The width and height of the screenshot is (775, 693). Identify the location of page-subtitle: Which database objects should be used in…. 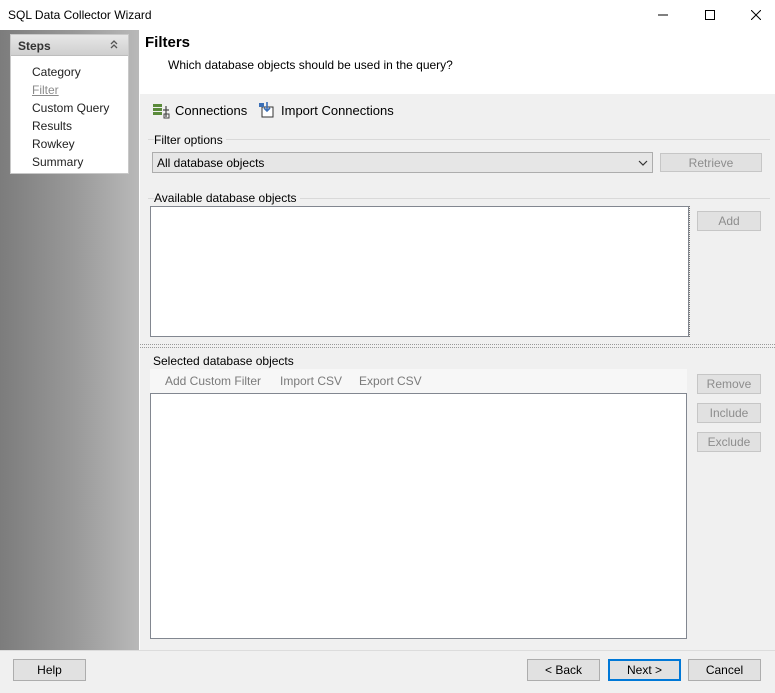
(310, 65).